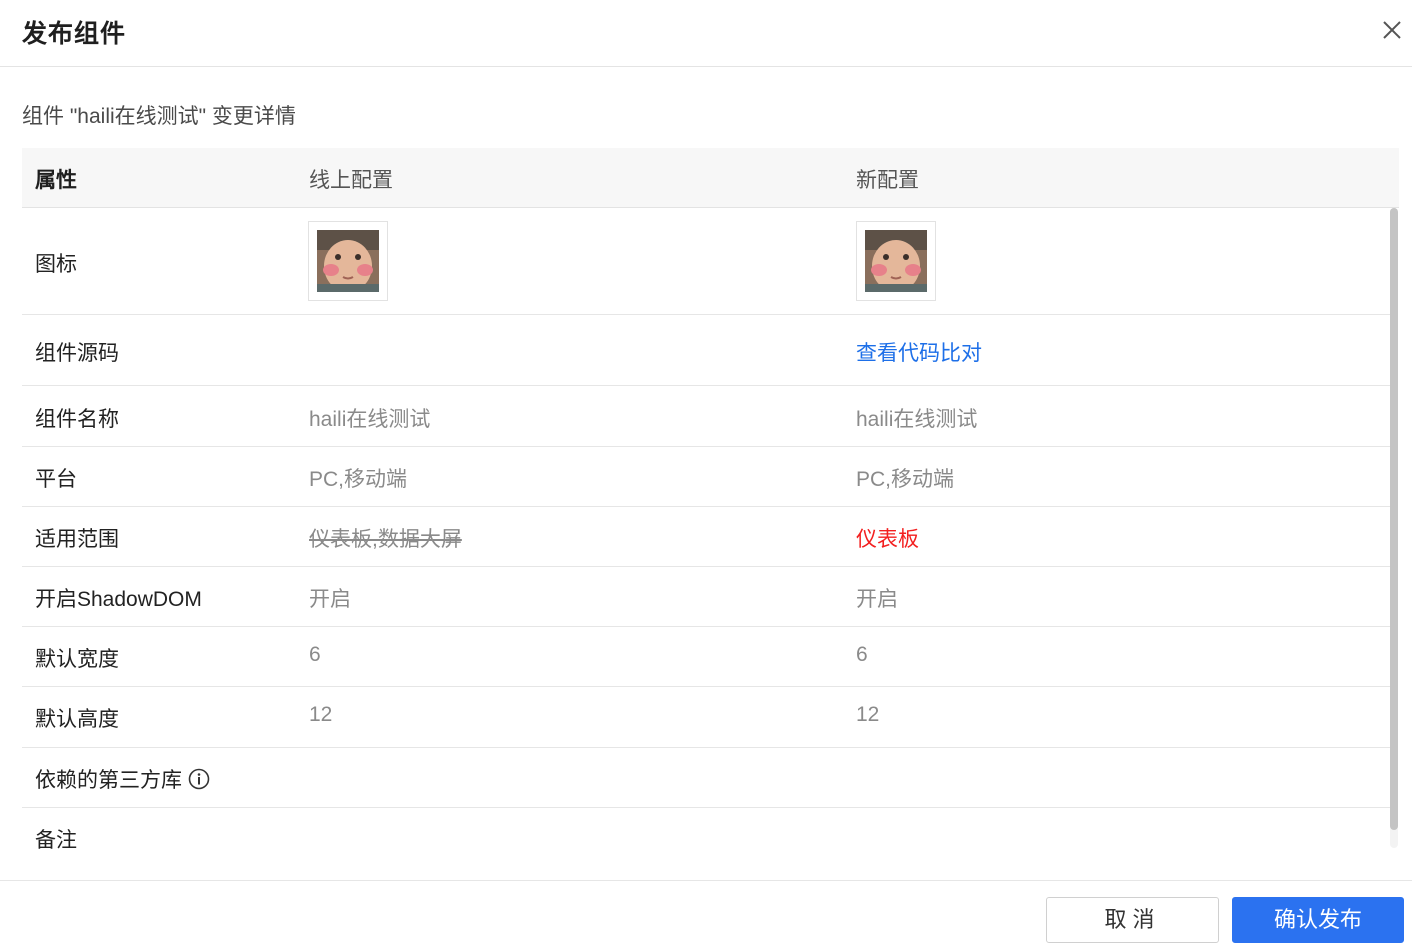 This screenshot has height=944, width=1412. What do you see at coordinates (358, 479) in the screenshot?
I see `online-value: PC,移动端` at bounding box center [358, 479].